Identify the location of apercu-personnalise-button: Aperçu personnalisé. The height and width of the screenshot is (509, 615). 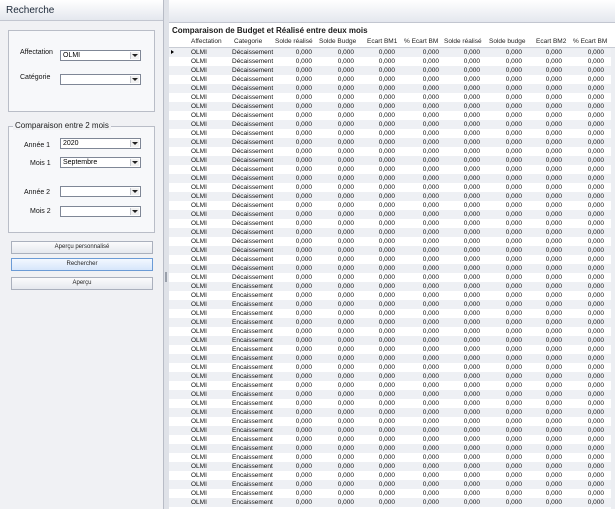
(82, 247).